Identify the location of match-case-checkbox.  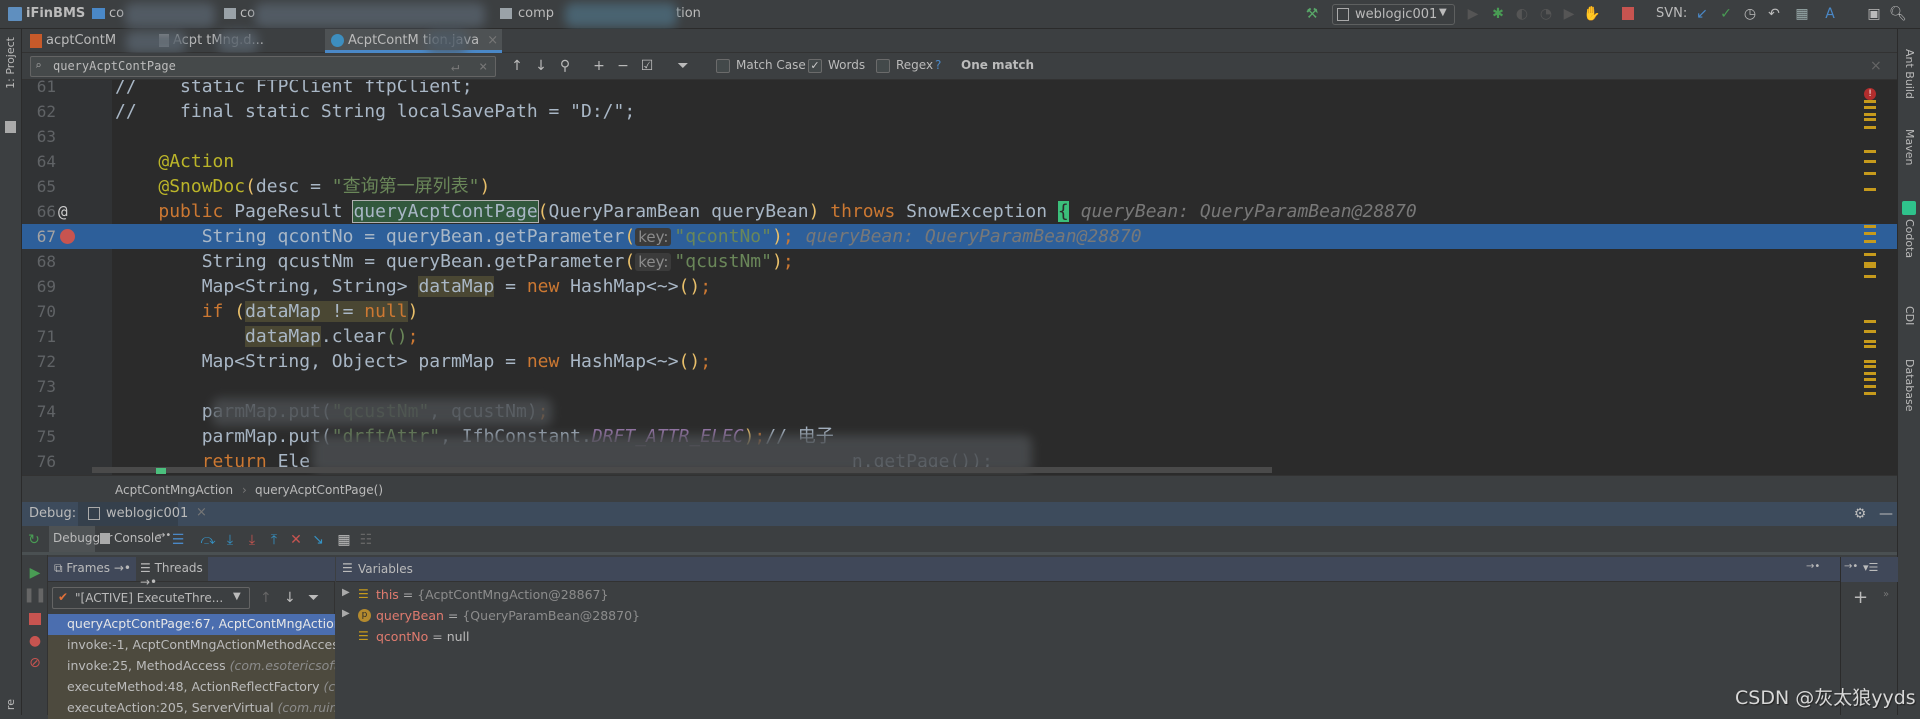
(723, 66).